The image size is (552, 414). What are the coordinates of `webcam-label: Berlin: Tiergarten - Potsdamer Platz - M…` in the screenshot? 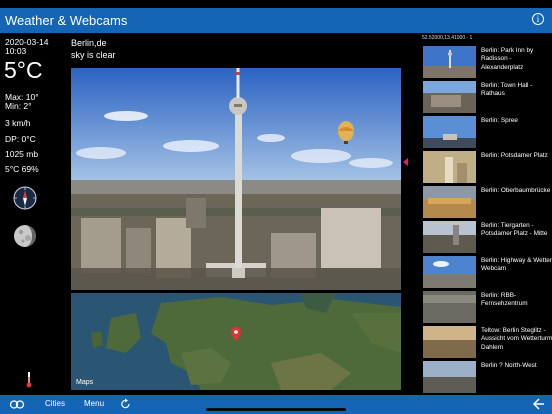 It's located at (514, 230).